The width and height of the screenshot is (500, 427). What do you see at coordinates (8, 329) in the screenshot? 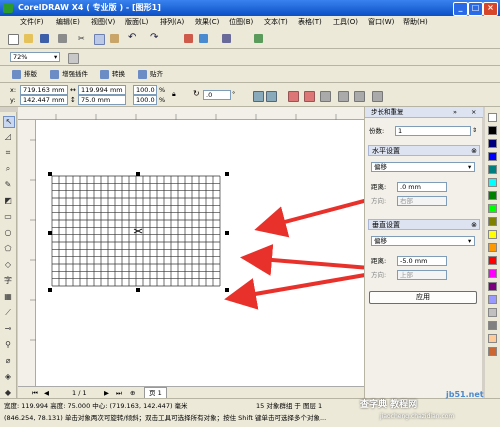
I see `connector-tool-icon: ⊸` at bounding box center [8, 329].